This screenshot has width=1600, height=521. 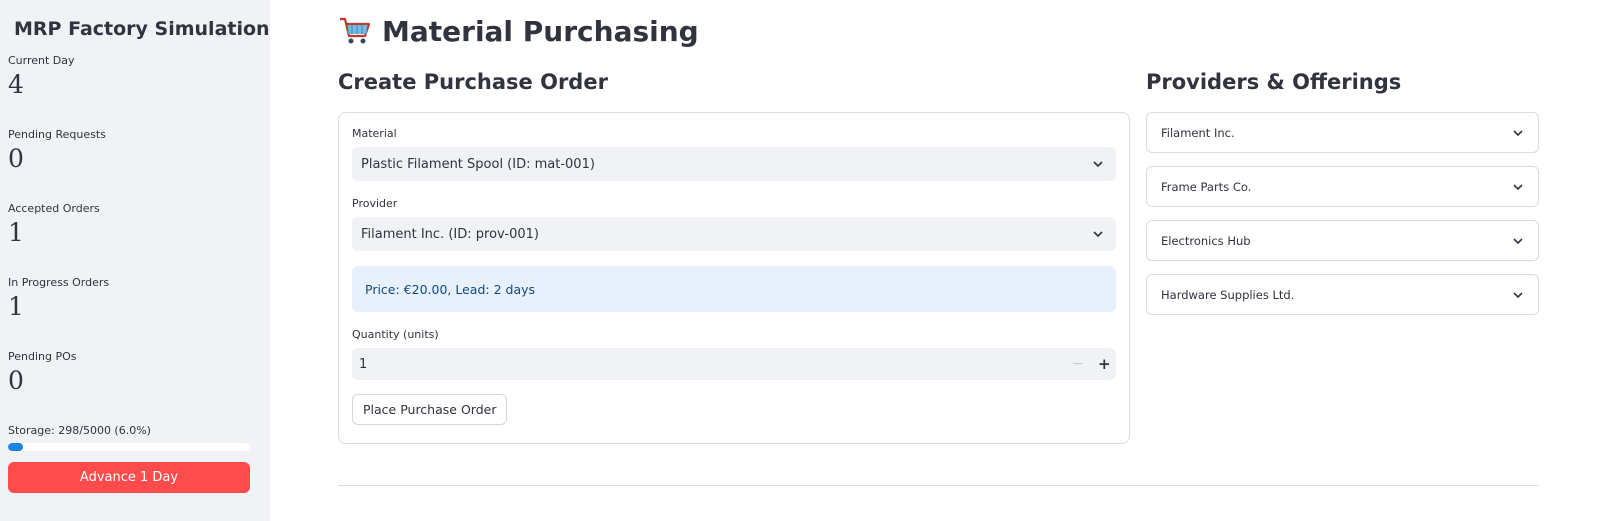 What do you see at coordinates (15, 447) in the screenshot?
I see `storage-progress-fill` at bounding box center [15, 447].